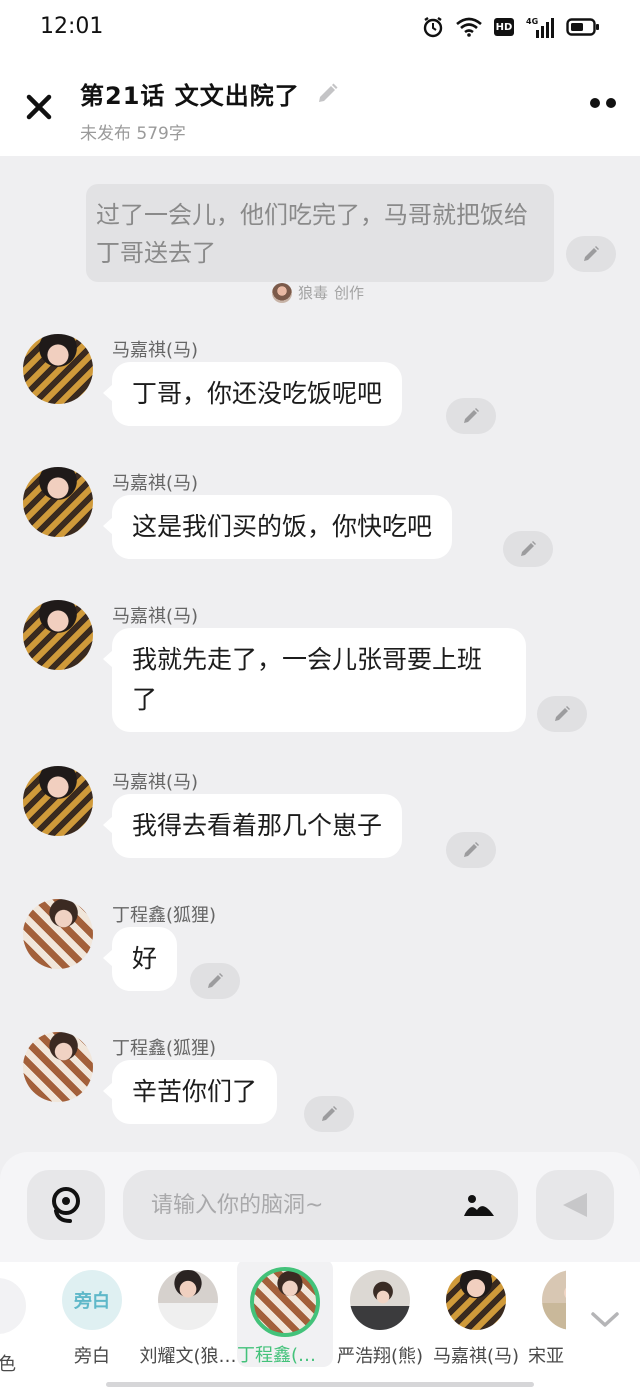  I want to click on brain-hole-icon, so click(66, 1205).